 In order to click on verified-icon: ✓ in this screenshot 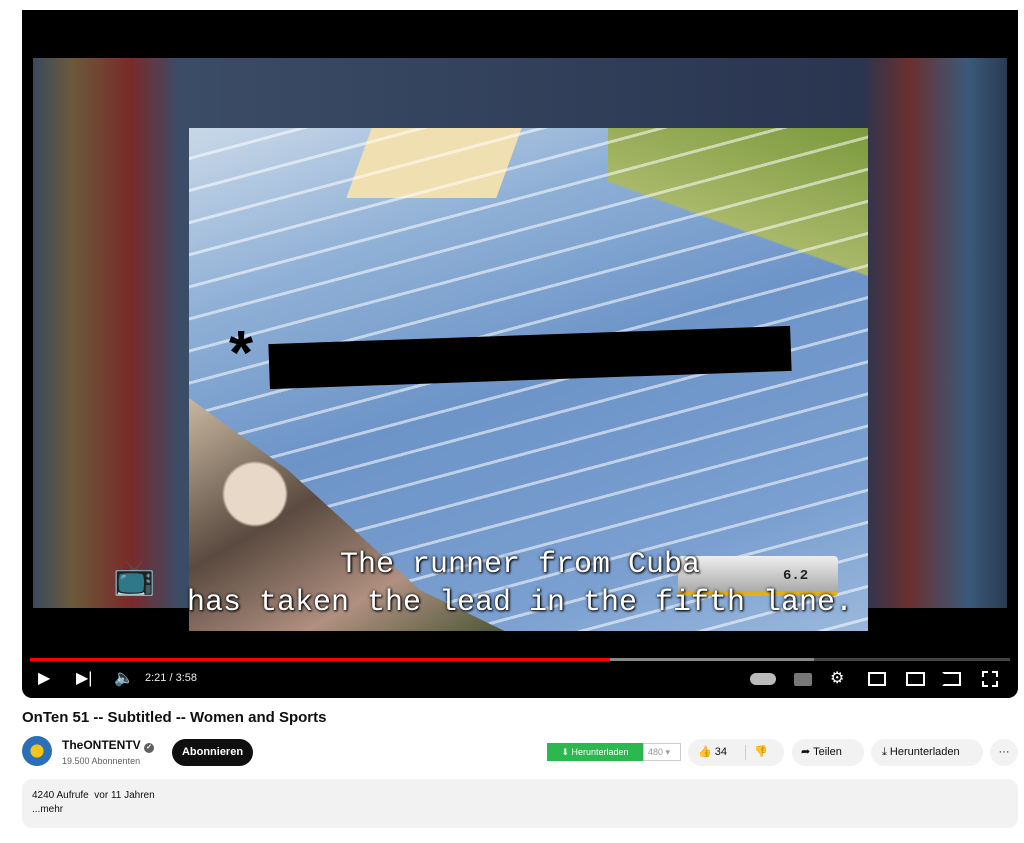, I will do `click(149, 748)`.